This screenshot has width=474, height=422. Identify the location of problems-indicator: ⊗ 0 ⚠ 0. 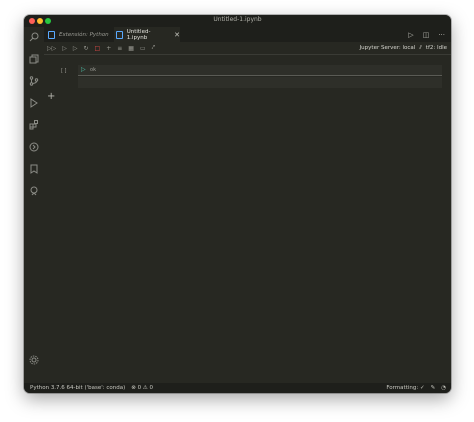
(142, 388).